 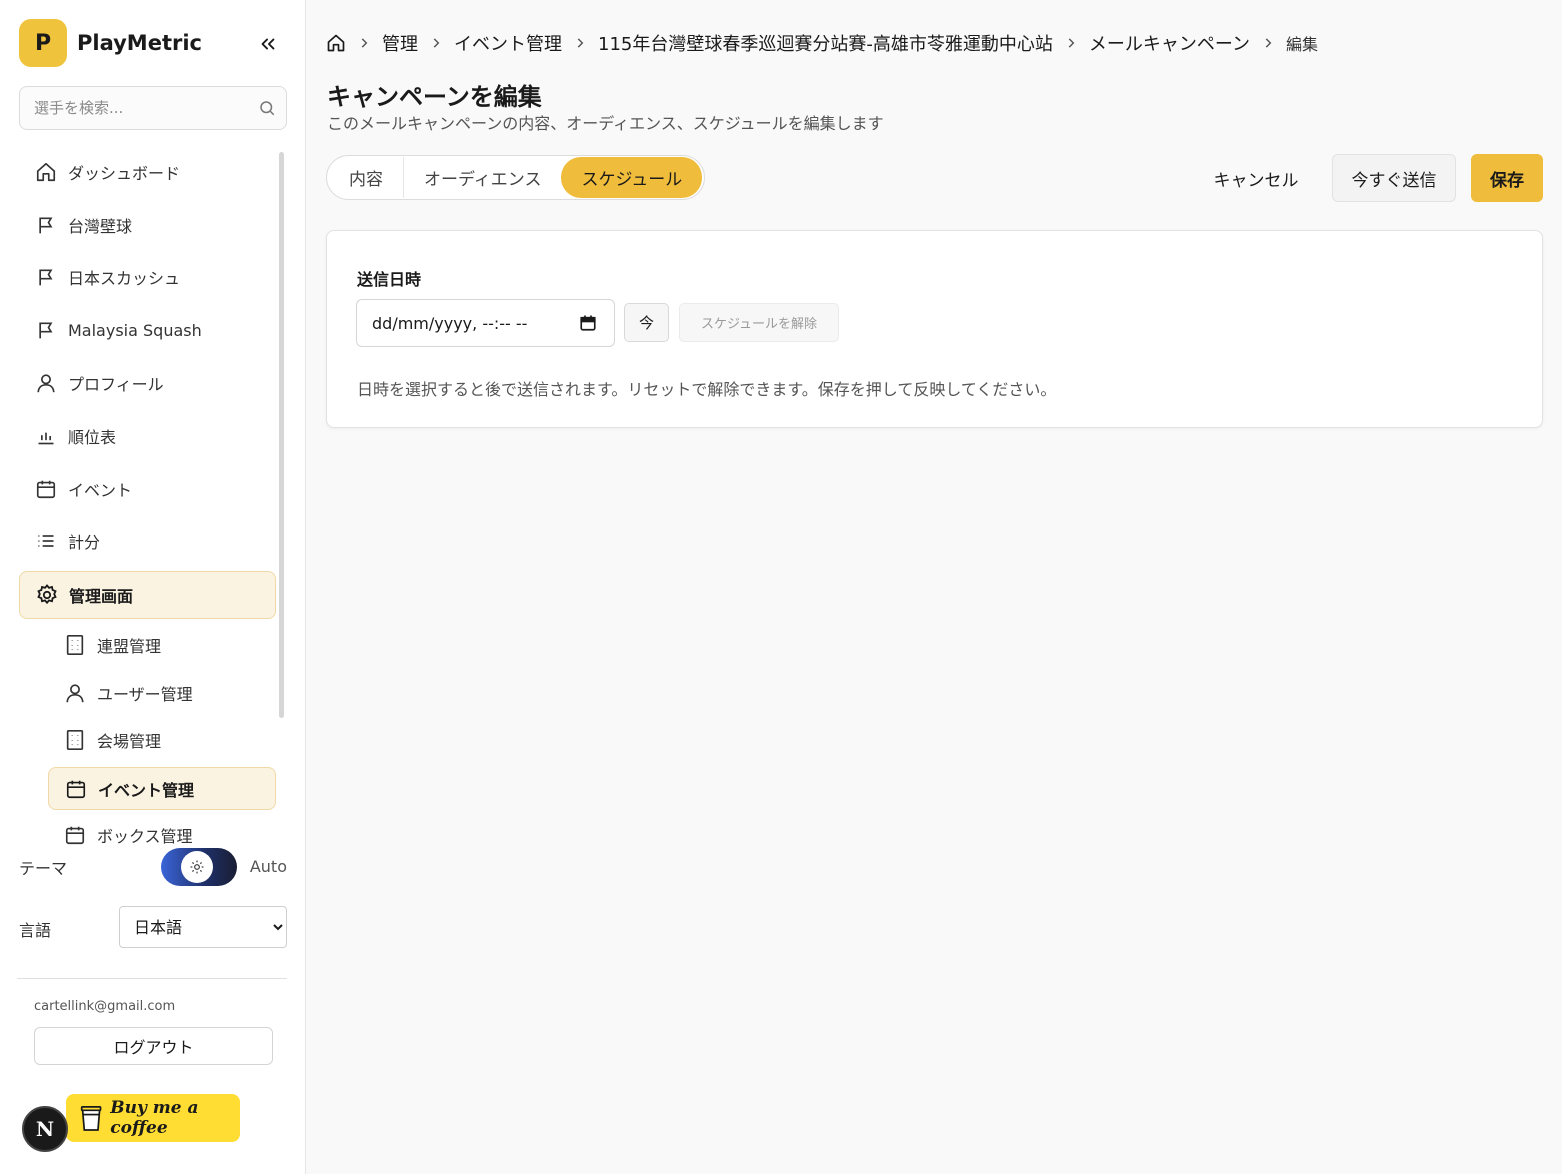 What do you see at coordinates (389, 279) in the screenshot?
I see `send-datetime-label: 送信日時` at bounding box center [389, 279].